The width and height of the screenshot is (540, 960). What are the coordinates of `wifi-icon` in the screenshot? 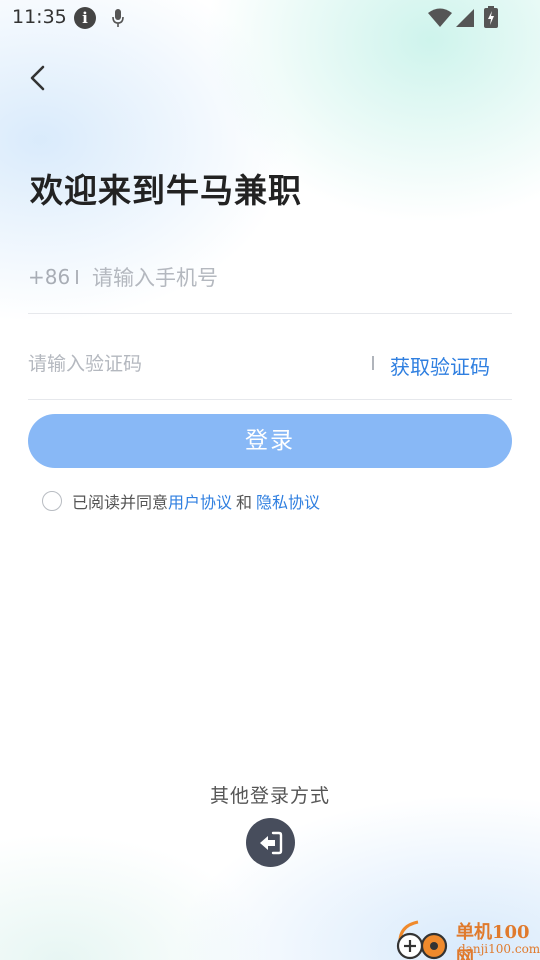 It's located at (440, 17).